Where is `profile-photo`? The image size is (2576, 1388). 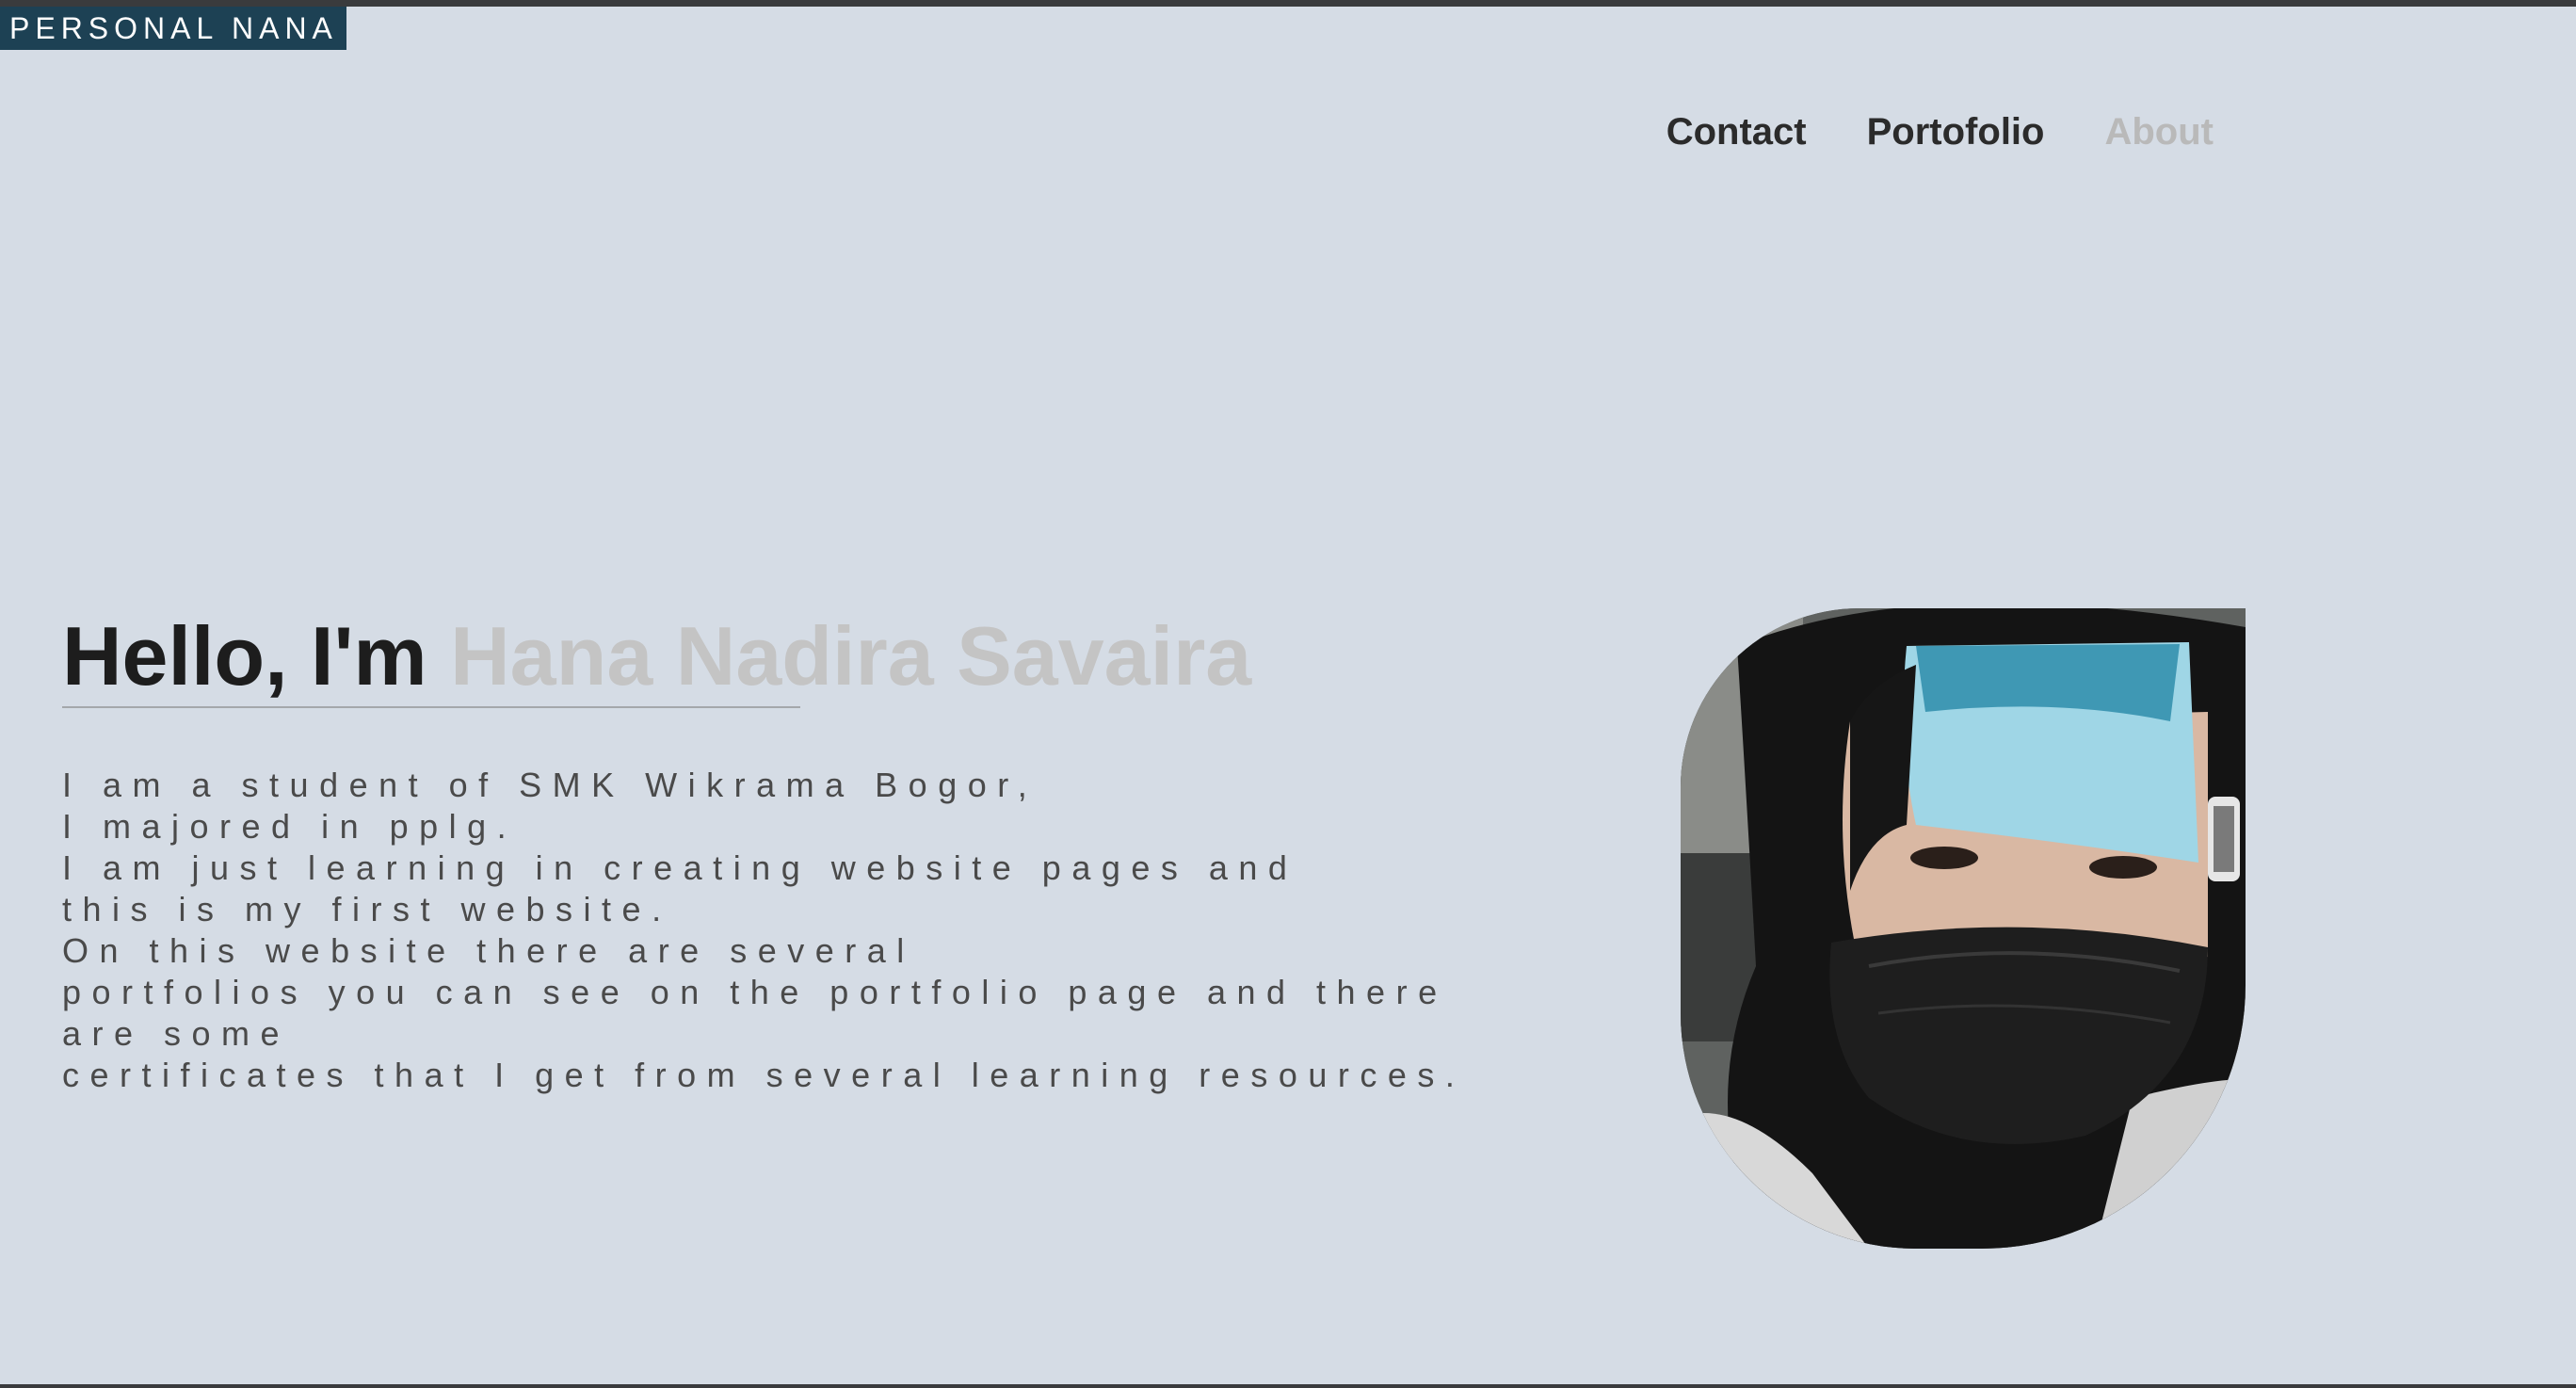
profile-photo is located at coordinates (1963, 929).